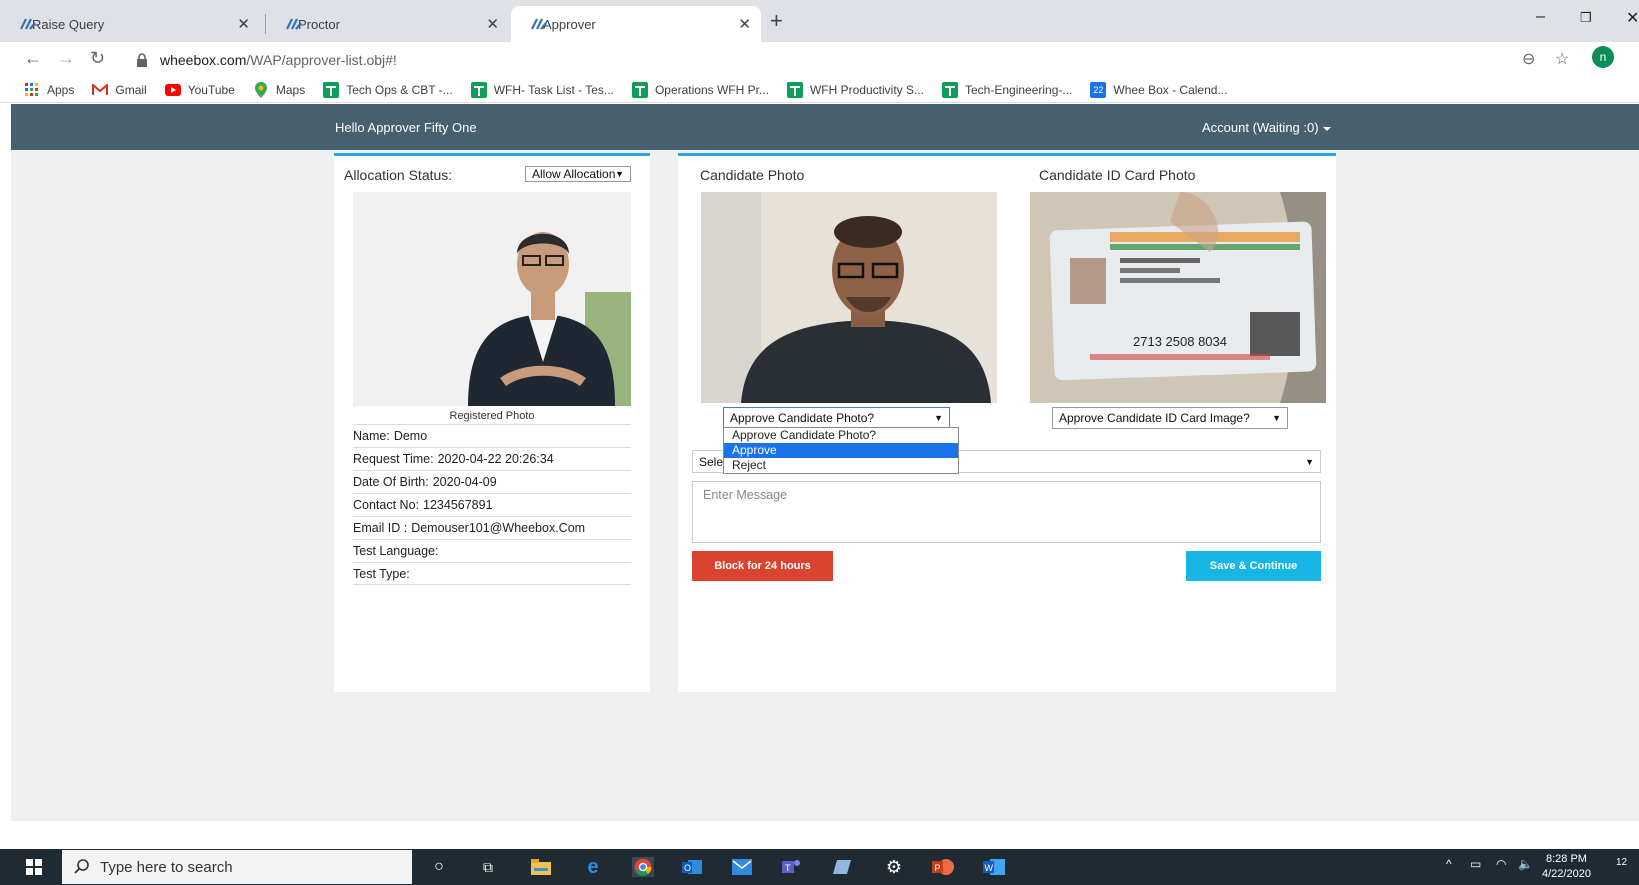  What do you see at coordinates (1170, 418) in the screenshot?
I see `id-card-approval-select: Approve Candidate ID Card Image? ▼` at bounding box center [1170, 418].